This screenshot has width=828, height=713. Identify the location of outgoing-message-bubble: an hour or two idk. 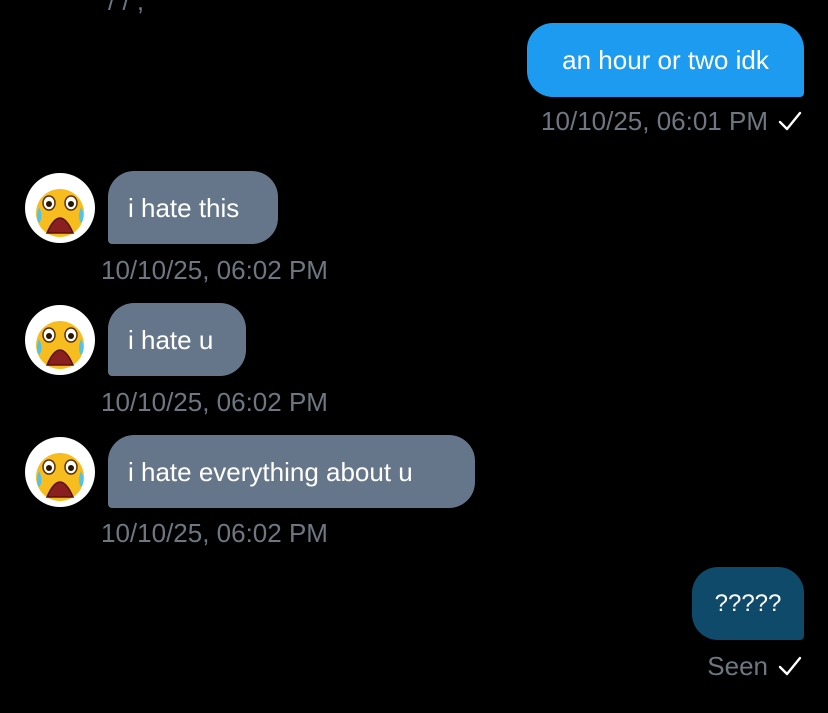
(665, 60).